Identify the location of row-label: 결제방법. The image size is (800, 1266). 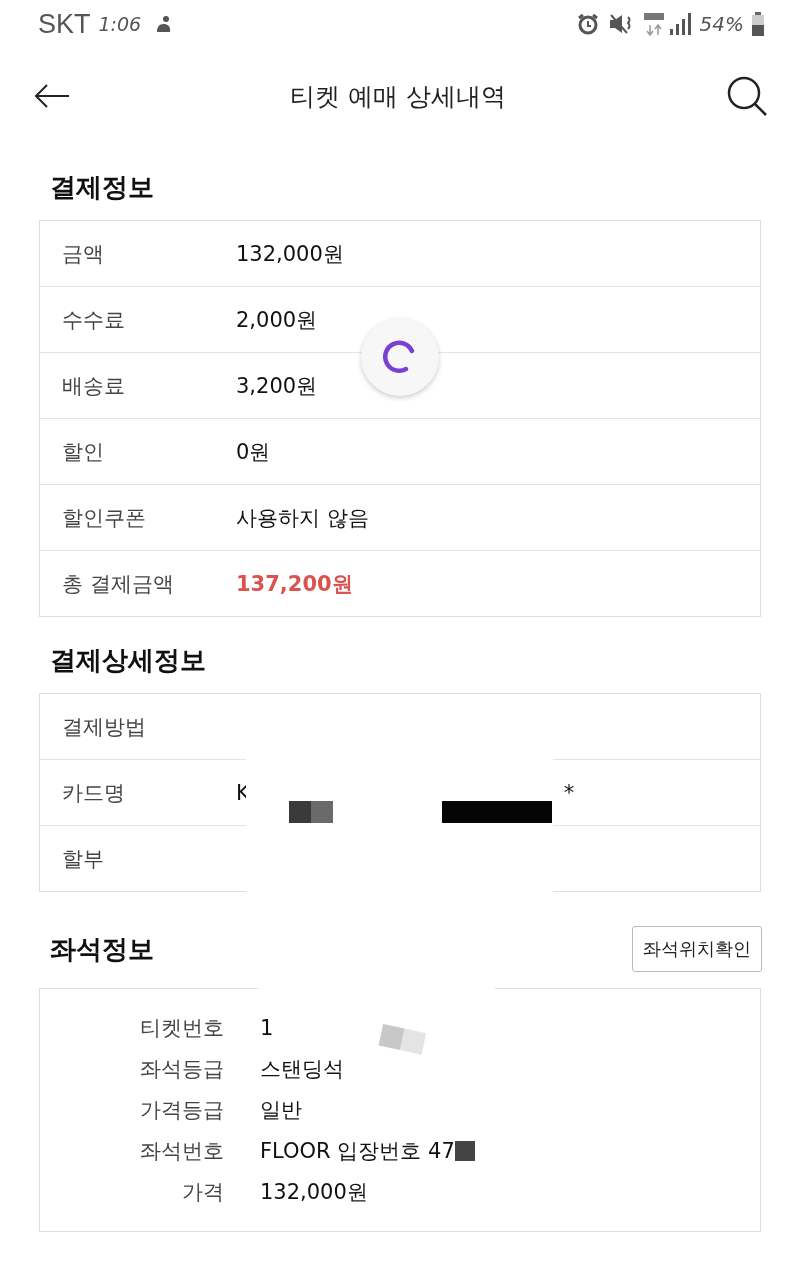
(104, 727).